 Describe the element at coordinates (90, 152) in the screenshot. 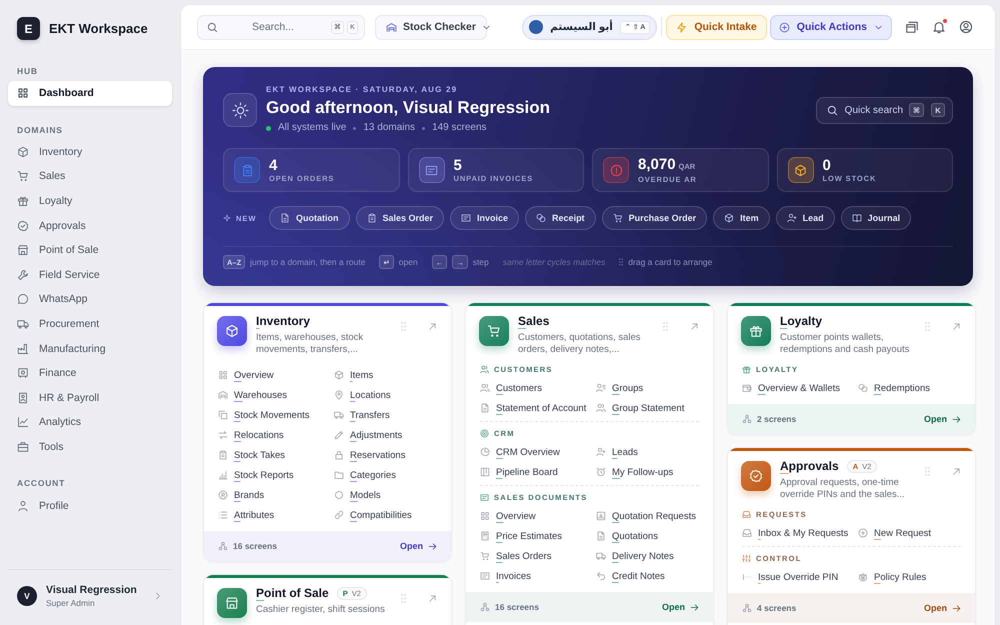

I see `nav-item: Inventory` at that location.